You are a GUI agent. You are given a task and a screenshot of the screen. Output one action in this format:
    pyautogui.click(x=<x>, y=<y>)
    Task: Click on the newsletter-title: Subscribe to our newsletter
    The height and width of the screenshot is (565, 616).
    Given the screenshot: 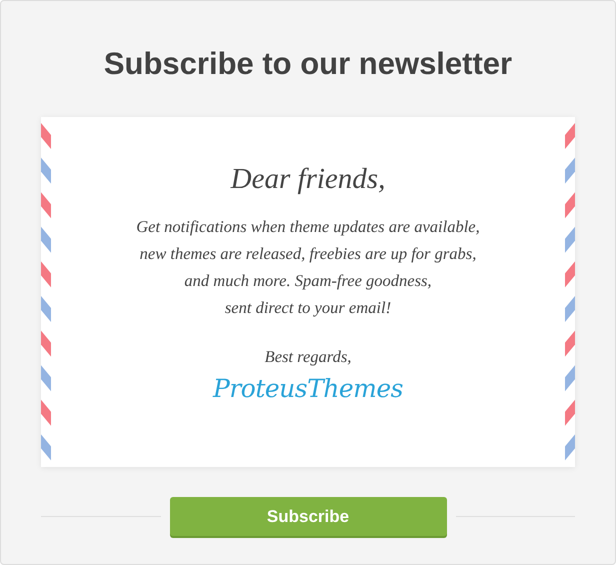 What is the action you would take?
    pyautogui.click(x=308, y=64)
    